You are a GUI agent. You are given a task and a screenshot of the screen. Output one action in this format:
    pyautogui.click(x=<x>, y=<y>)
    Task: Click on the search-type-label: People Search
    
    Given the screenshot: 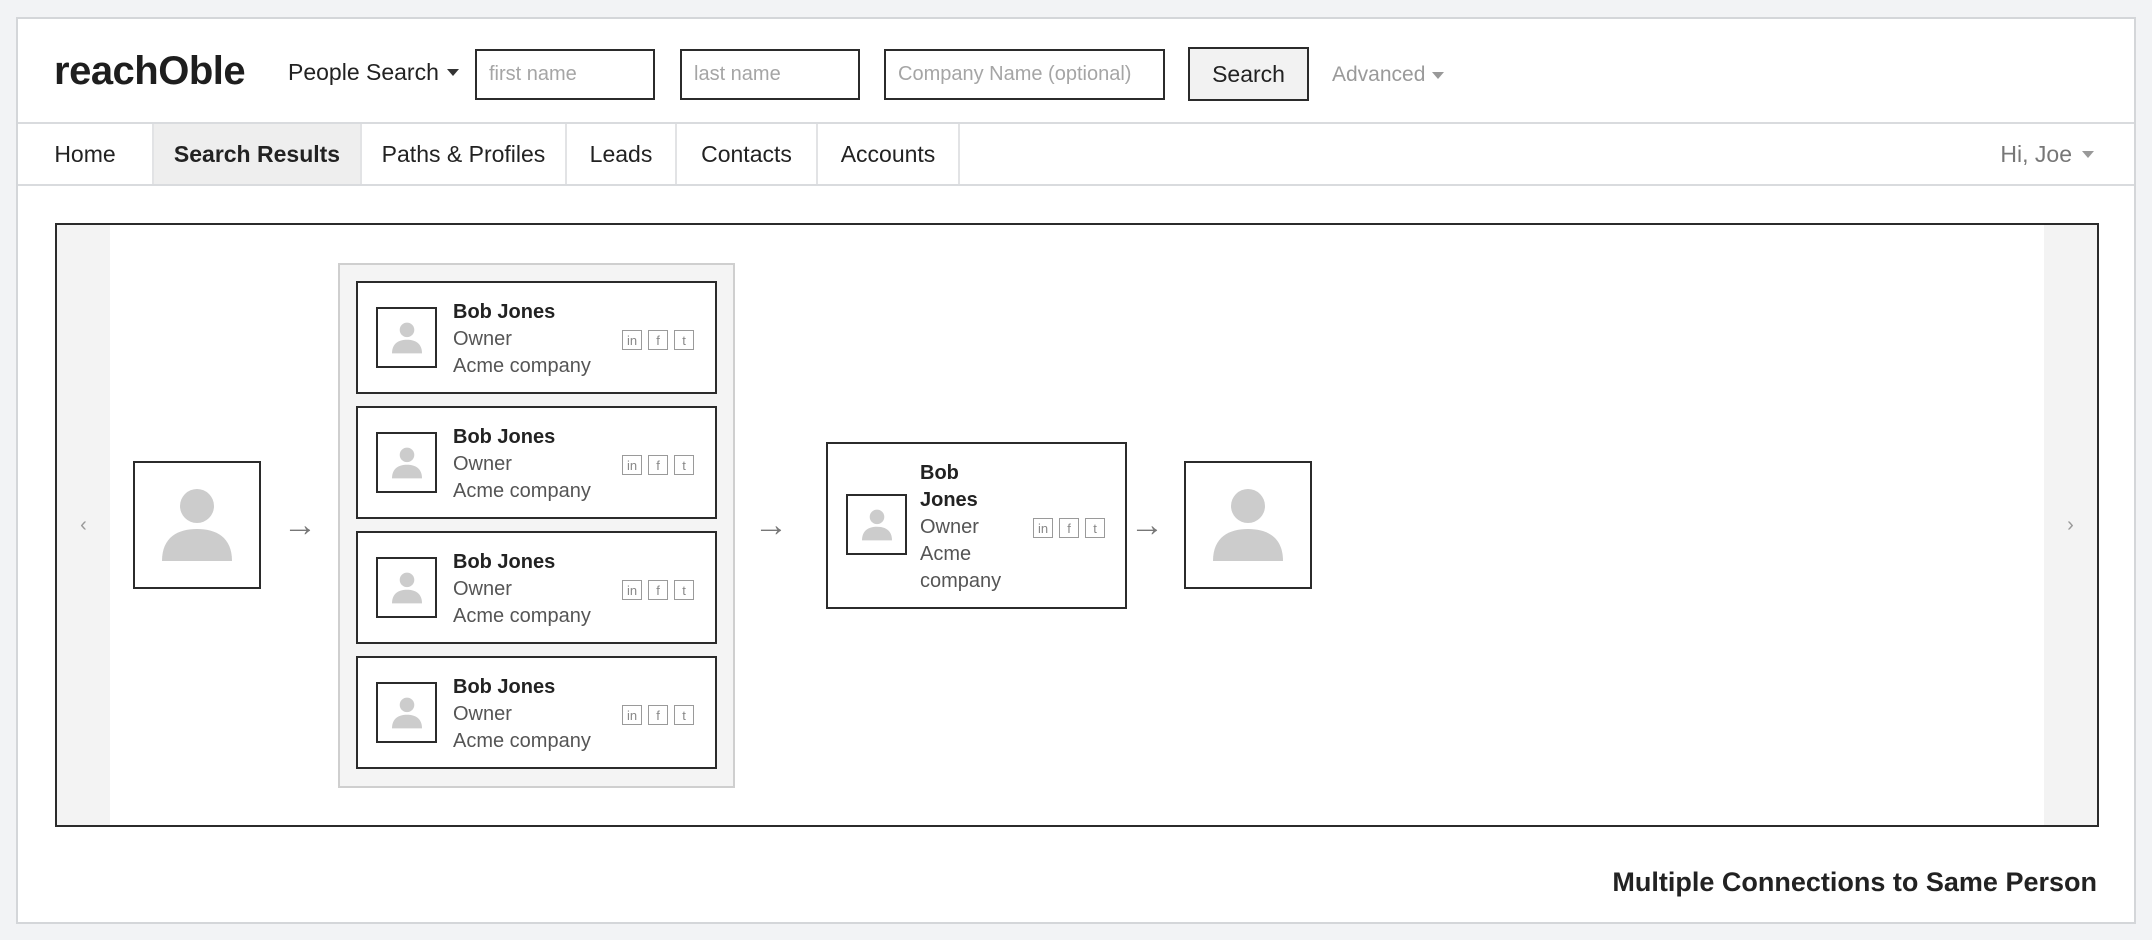 What is the action you would take?
    pyautogui.click(x=363, y=72)
    